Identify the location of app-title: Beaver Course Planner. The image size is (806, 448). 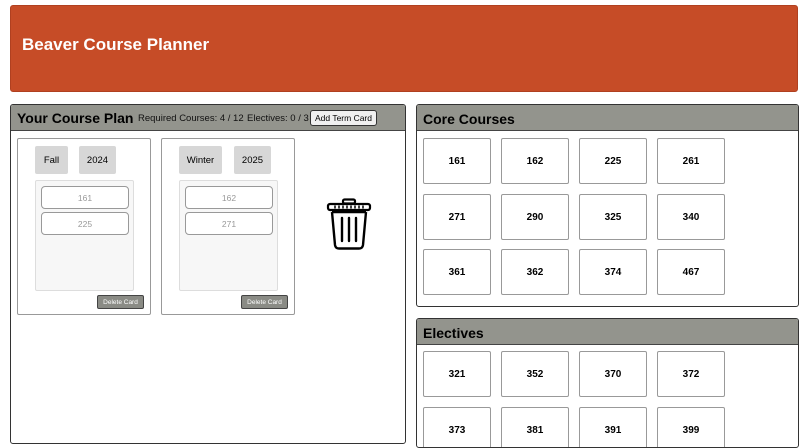
(116, 44).